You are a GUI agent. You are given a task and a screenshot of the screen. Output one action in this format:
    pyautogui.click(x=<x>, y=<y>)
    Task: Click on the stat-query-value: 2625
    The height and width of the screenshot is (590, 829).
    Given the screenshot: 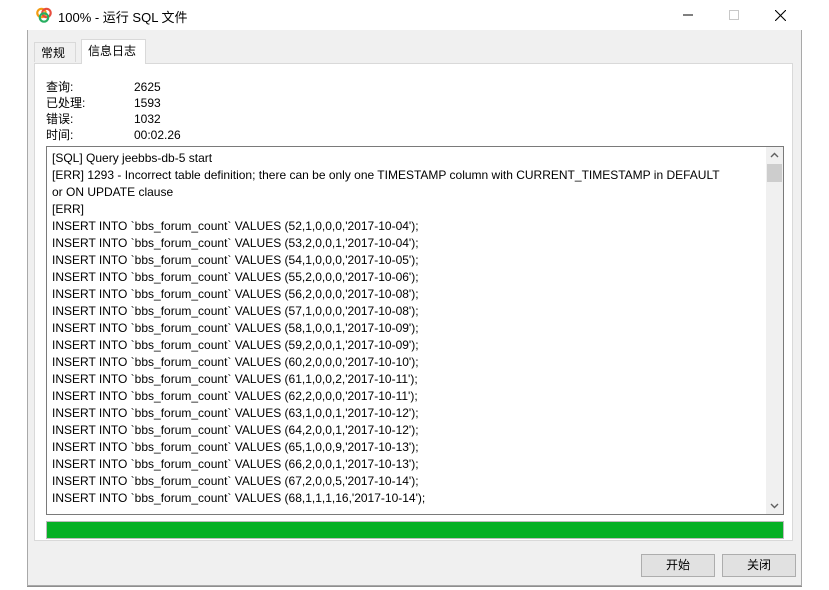 What is the action you would take?
    pyautogui.click(x=147, y=87)
    